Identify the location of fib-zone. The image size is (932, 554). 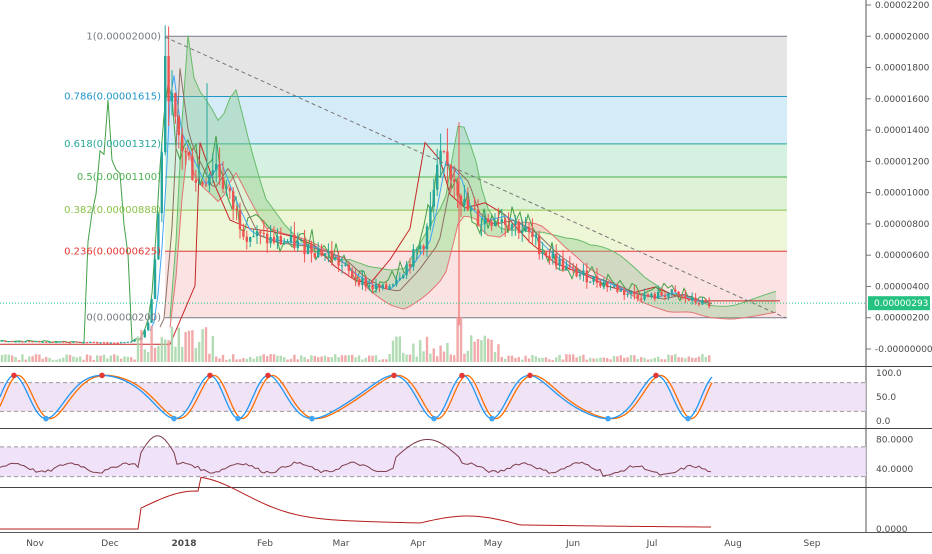
(476, 66).